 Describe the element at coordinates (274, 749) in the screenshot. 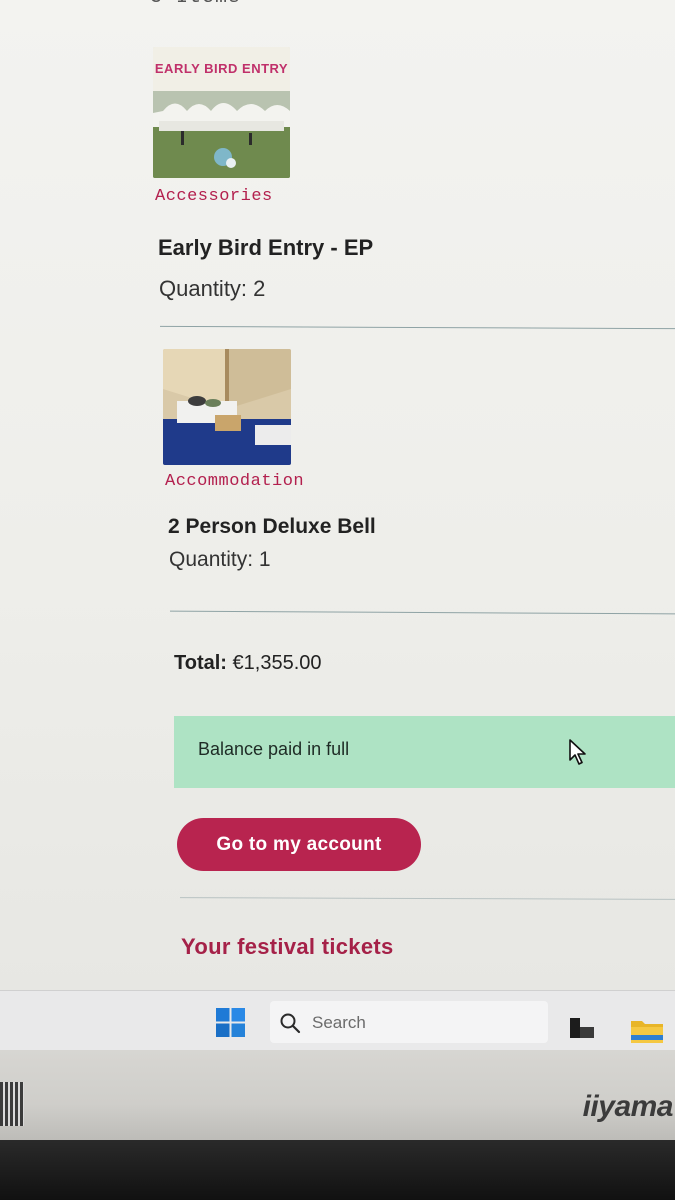

I see `payment-status-text: Balance paid in full` at that location.